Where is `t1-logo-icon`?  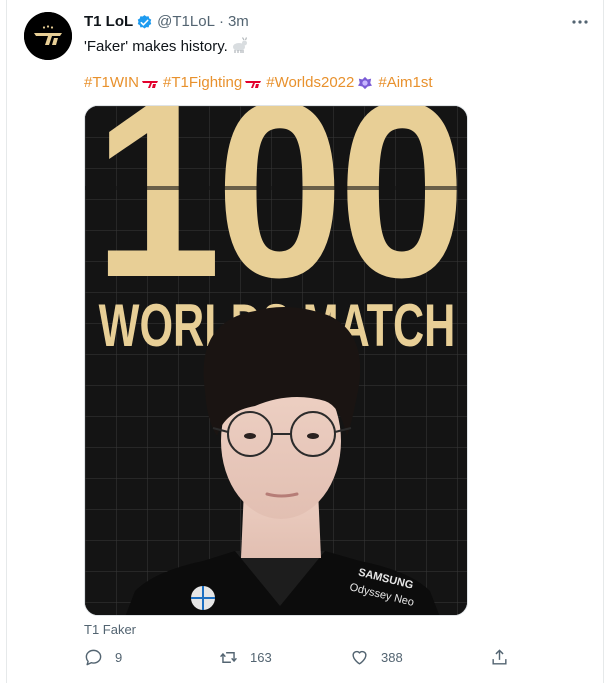 t1-logo-icon is located at coordinates (48, 36).